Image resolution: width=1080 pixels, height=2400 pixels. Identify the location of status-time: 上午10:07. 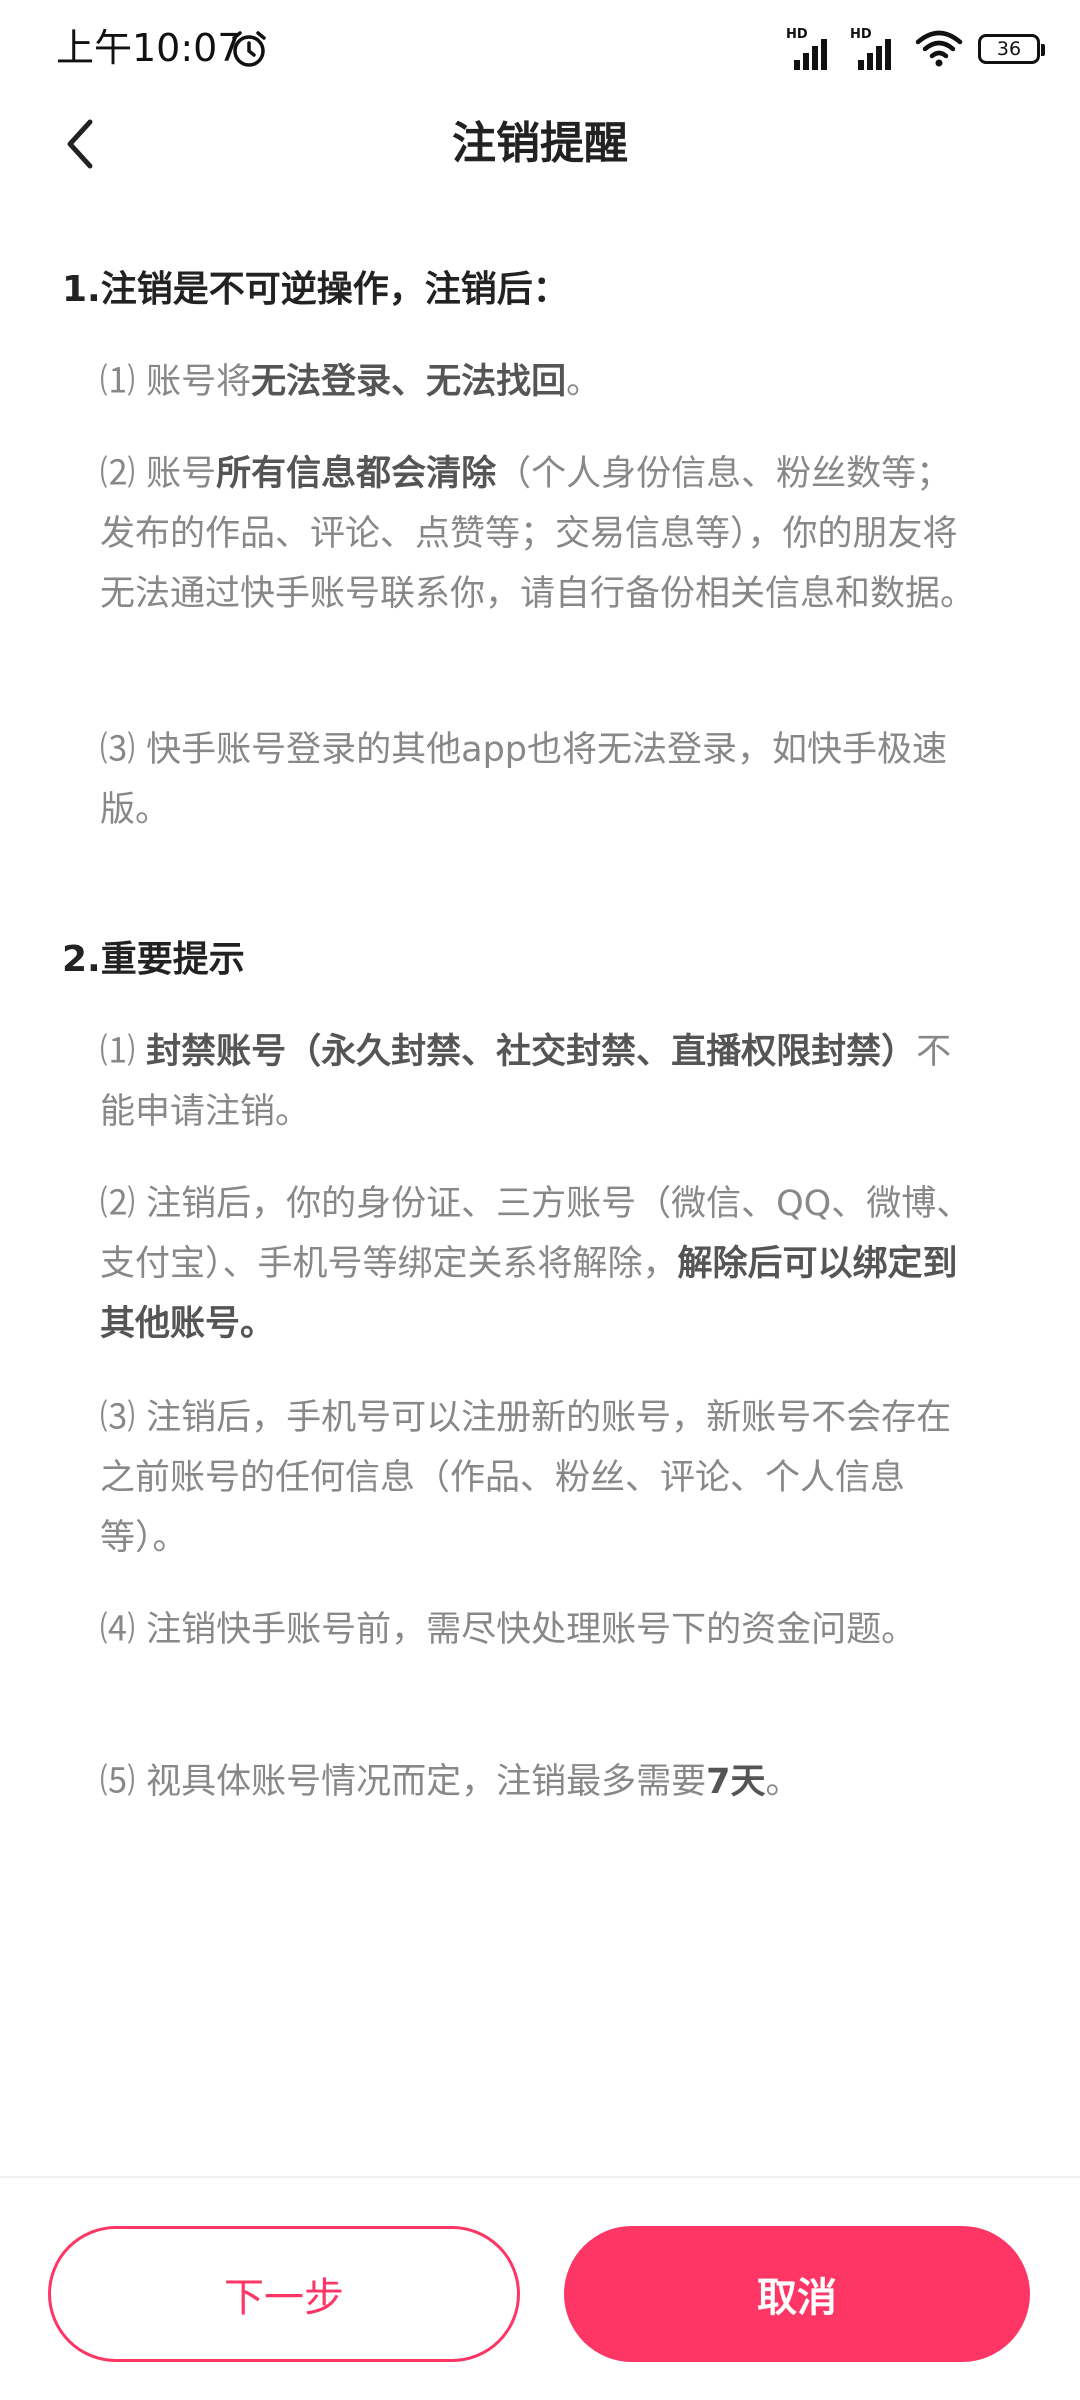
(149, 48).